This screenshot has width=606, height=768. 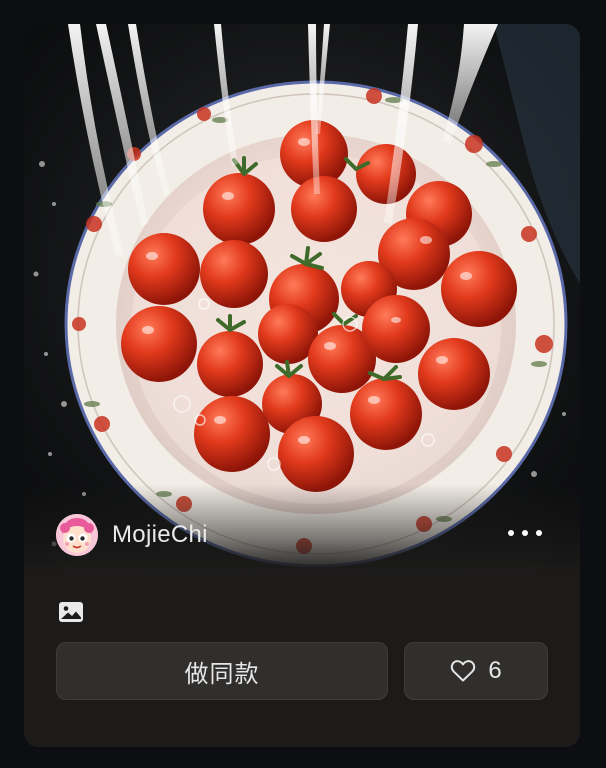 What do you see at coordinates (463, 671) in the screenshot?
I see `heart-outline-icon` at bounding box center [463, 671].